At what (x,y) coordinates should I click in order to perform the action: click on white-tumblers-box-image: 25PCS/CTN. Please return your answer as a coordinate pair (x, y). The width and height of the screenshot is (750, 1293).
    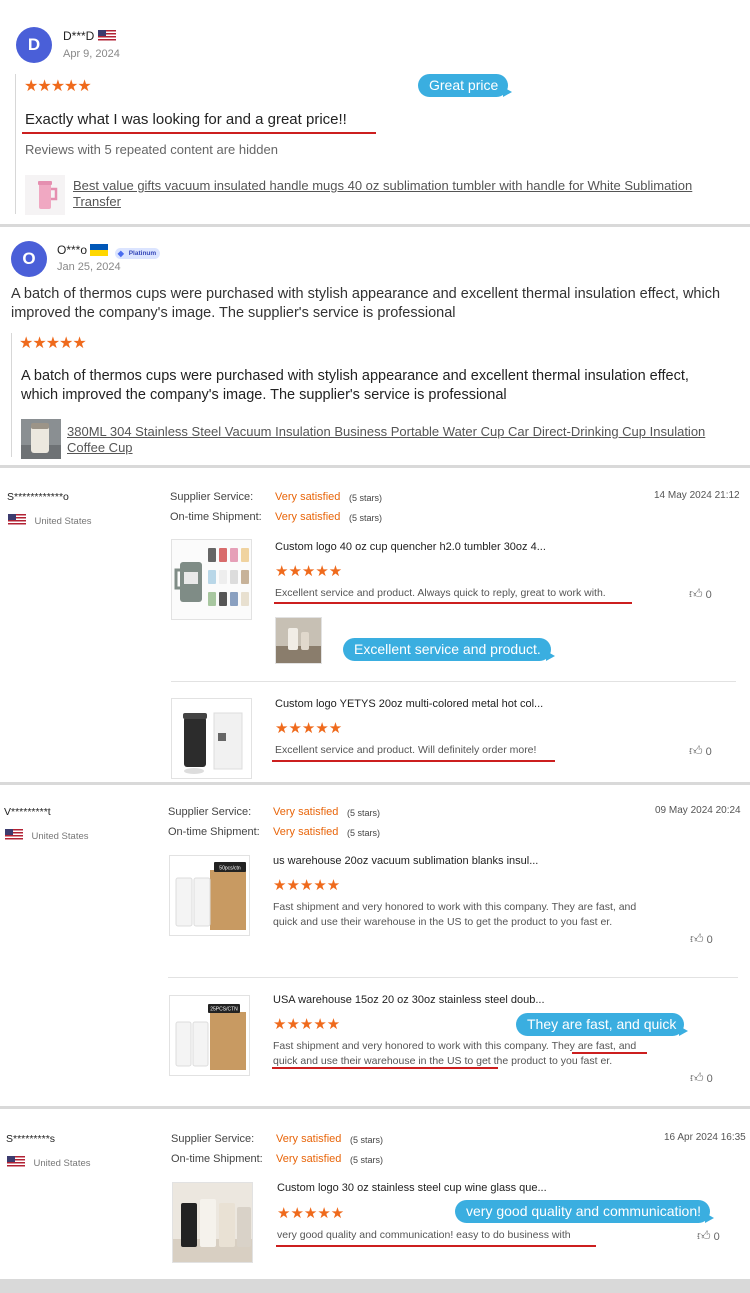
    Looking at the image, I should click on (209, 1035).